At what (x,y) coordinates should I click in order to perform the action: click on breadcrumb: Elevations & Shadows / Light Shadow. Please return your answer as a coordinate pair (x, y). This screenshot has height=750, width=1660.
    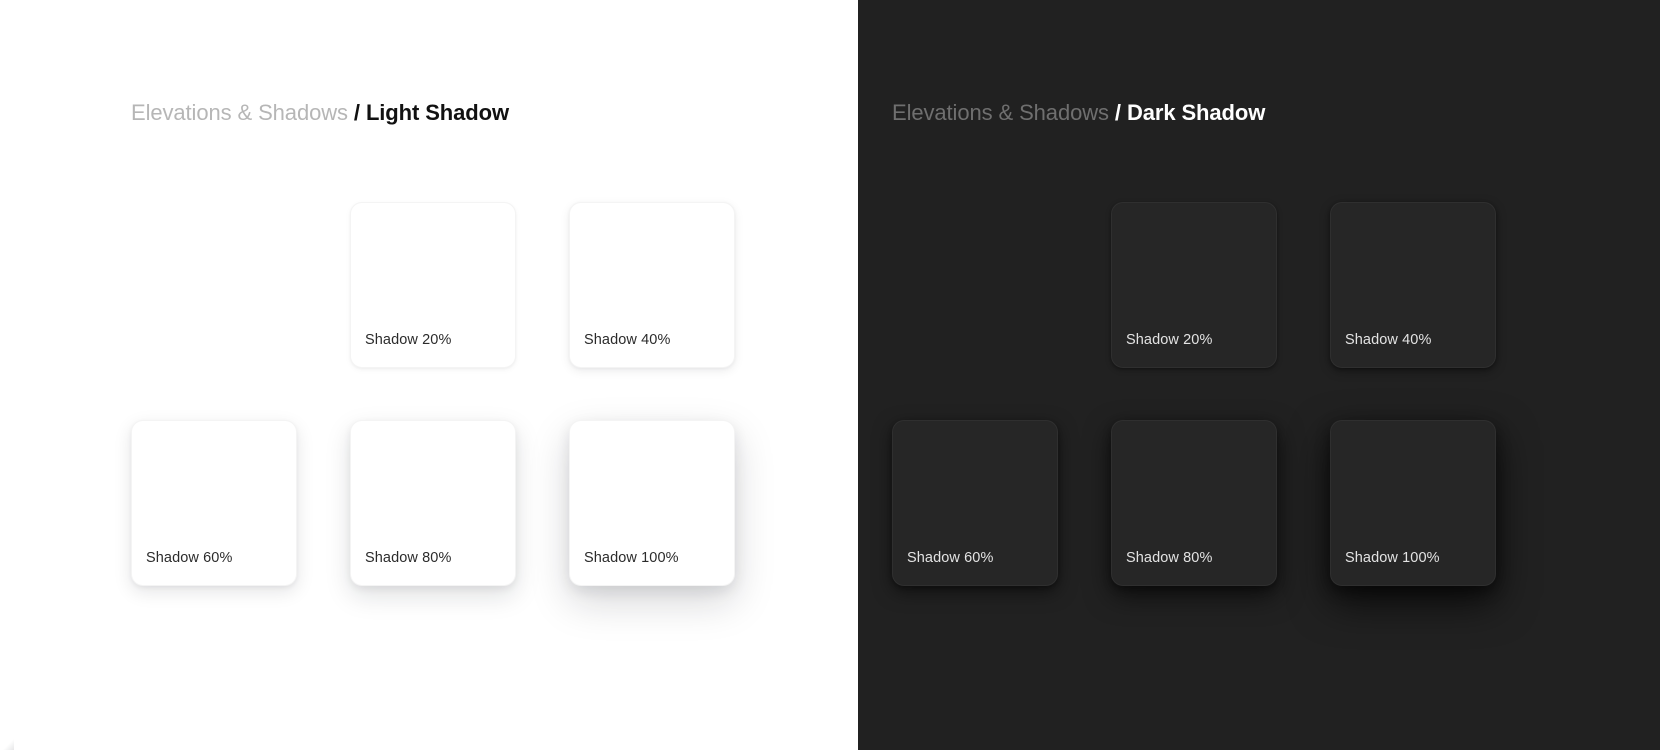
    Looking at the image, I should click on (320, 113).